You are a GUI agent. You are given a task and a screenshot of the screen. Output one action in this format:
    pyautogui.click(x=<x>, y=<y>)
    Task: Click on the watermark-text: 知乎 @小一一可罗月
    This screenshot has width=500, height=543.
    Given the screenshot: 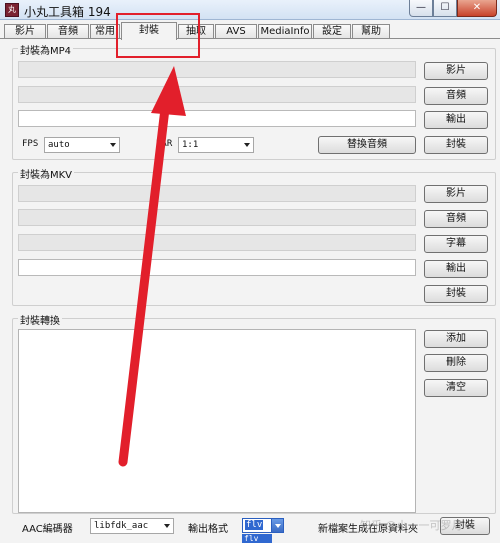 What is the action you would take?
    pyautogui.click(x=411, y=525)
    